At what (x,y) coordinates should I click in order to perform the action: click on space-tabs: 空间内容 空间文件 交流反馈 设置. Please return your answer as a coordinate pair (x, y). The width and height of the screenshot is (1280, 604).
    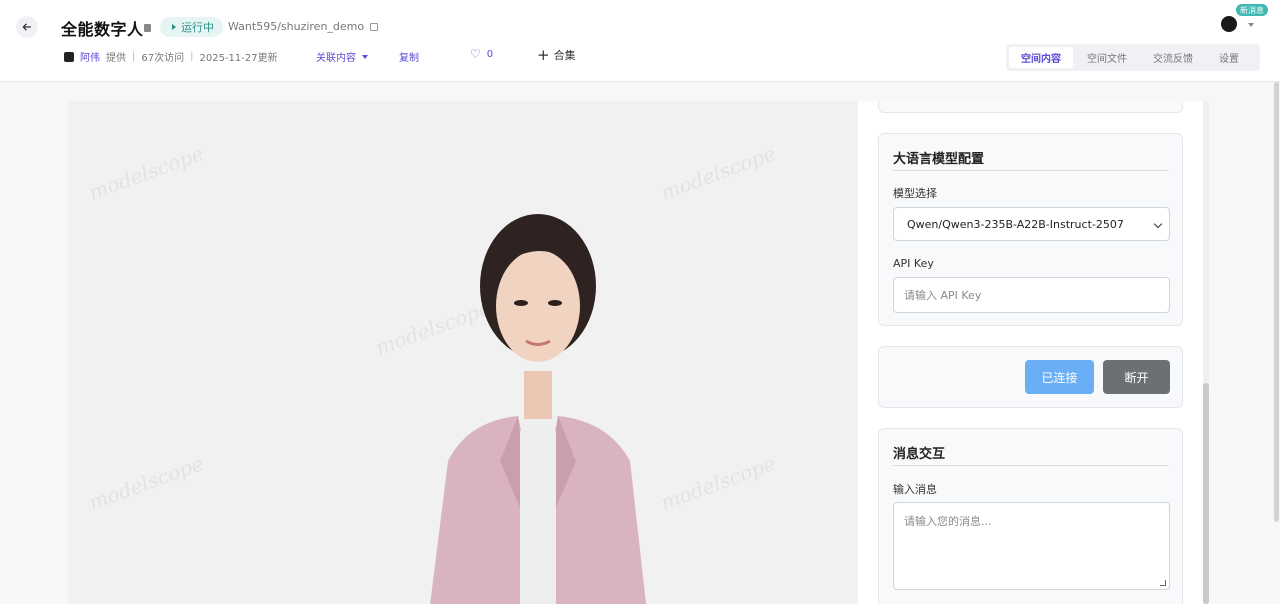
    Looking at the image, I should click on (1133, 57).